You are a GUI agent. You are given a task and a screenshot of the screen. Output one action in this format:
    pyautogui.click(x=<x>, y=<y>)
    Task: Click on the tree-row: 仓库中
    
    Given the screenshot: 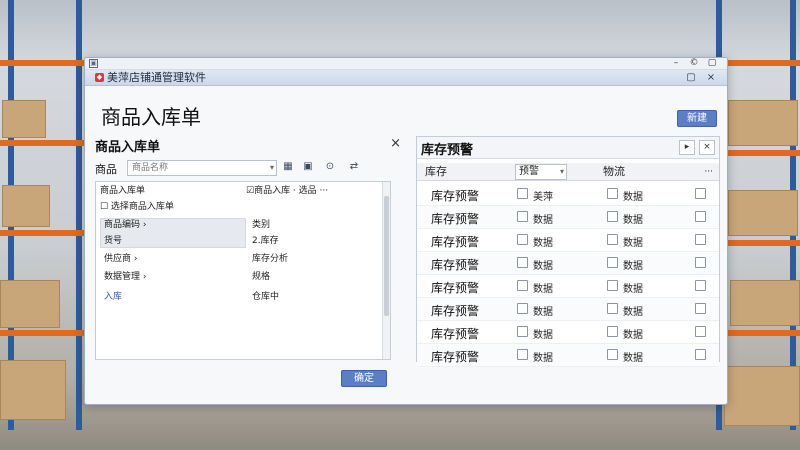 What is the action you would take?
    pyautogui.click(x=317, y=297)
    